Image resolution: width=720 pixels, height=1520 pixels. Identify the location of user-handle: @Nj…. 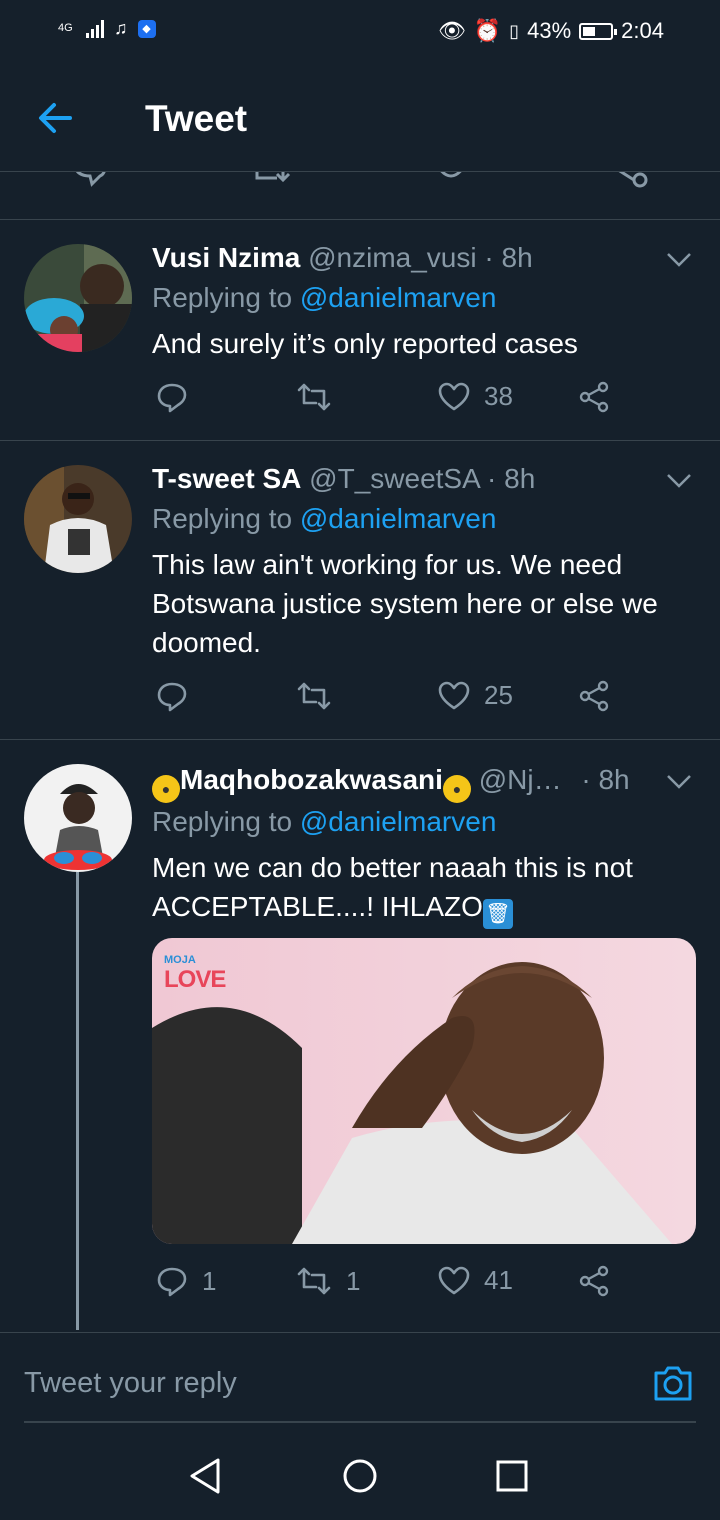
(520, 779).